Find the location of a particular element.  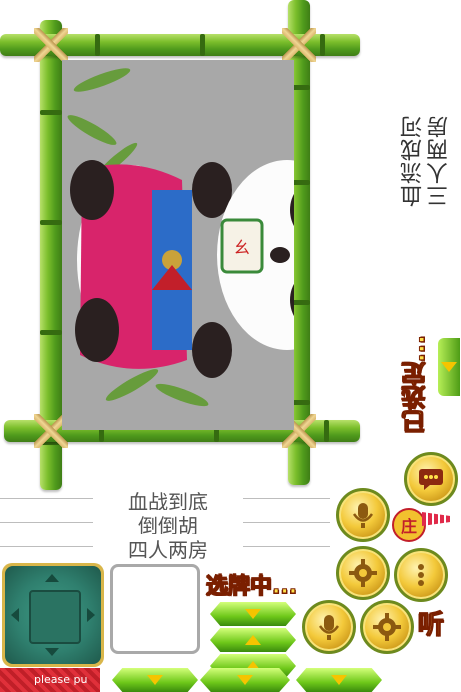

svg-text: 幺 is located at coordinates (242, 247).